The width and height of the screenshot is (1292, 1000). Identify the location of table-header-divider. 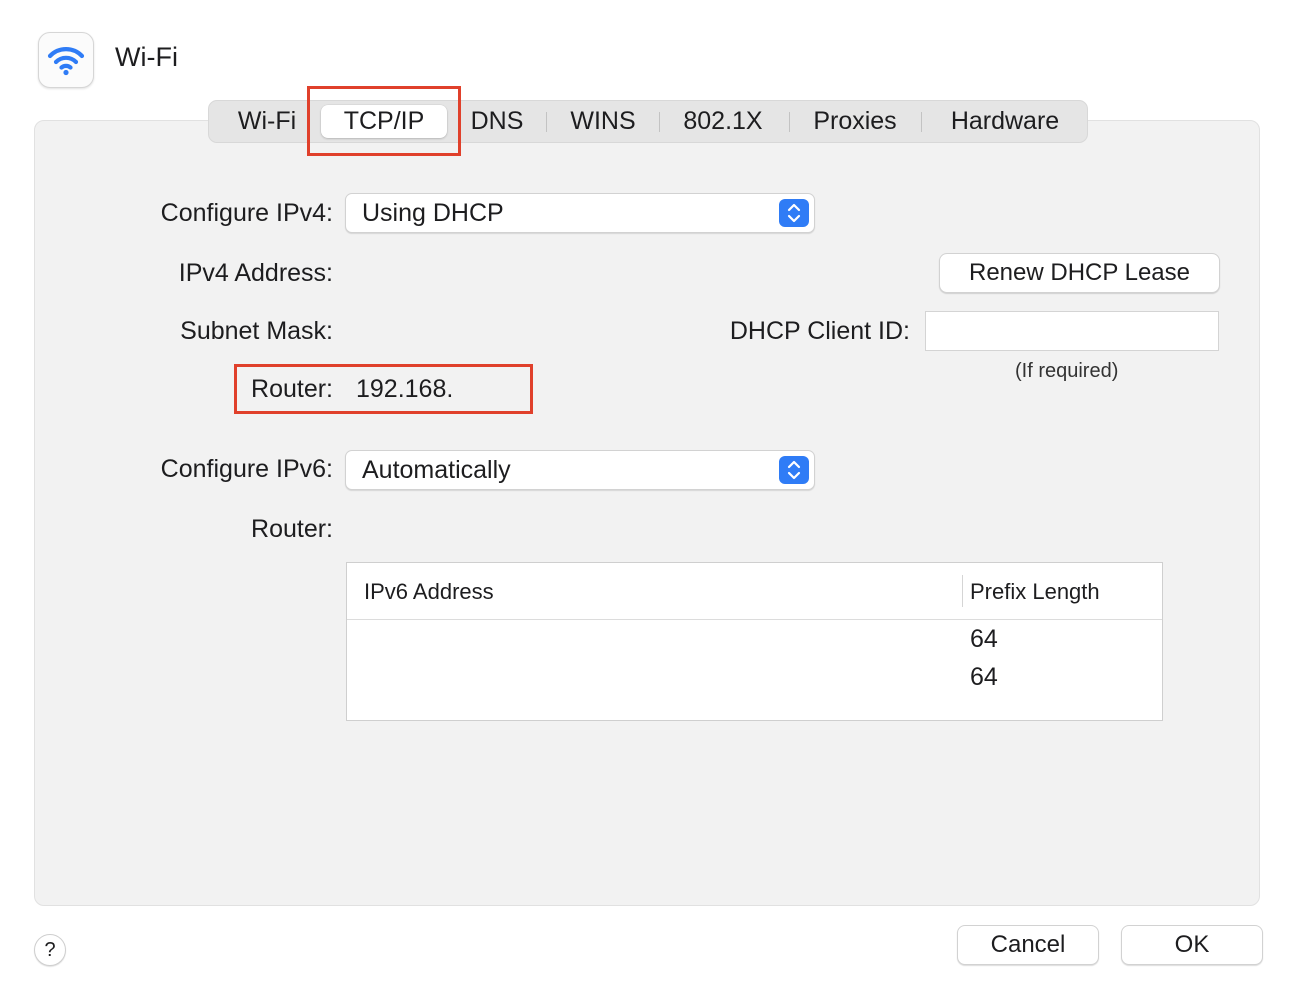
(754, 619).